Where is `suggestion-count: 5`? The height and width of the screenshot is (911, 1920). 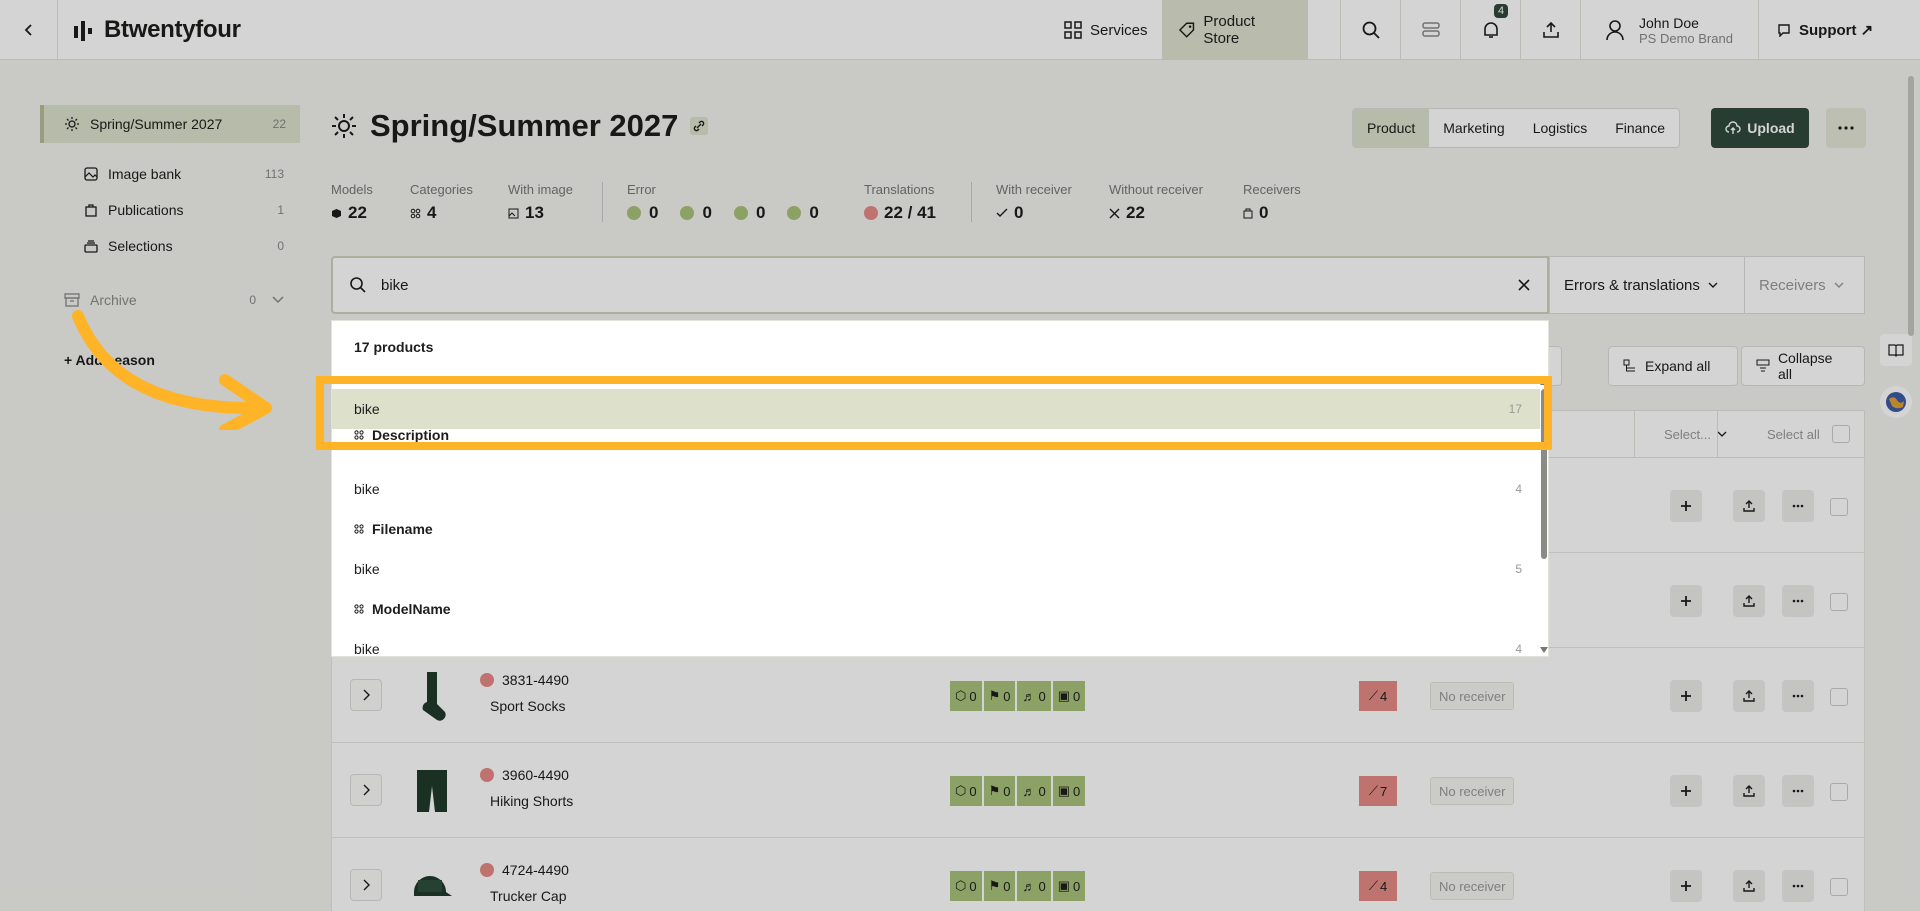 suggestion-count: 5 is located at coordinates (1518, 569).